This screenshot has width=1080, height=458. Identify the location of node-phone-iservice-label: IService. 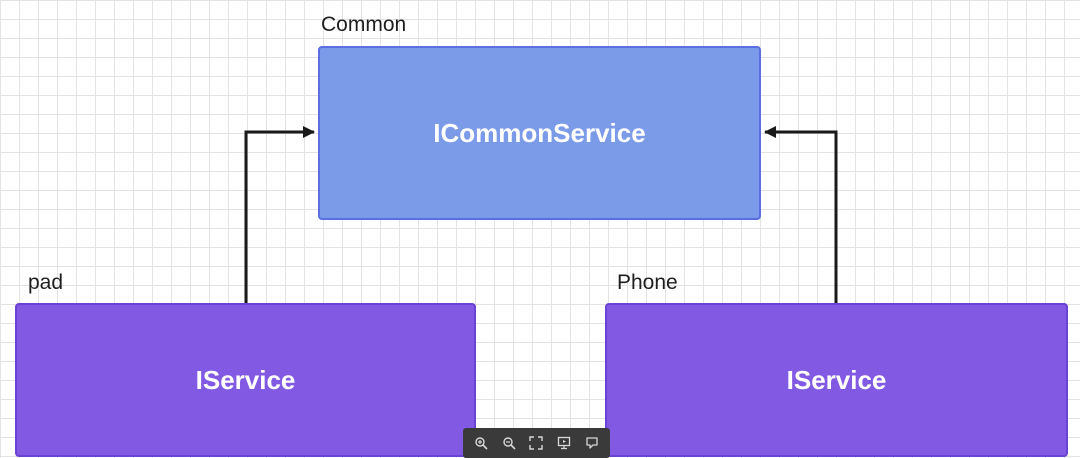
(836, 379).